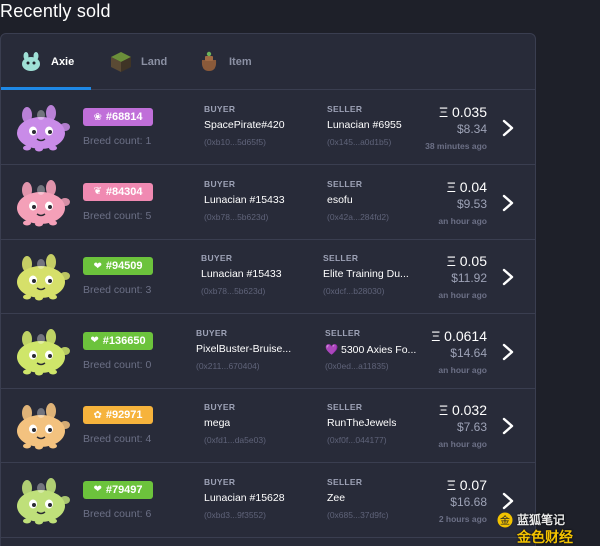 This screenshot has width=600, height=546. I want to click on category-tabs: Axie Land Item, so click(268, 62).